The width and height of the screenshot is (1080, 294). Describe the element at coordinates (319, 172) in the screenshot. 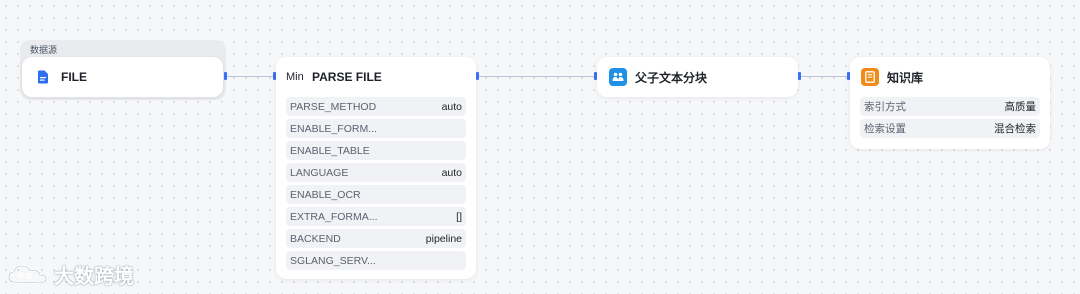

I see `param-key: LANGUAGE` at that location.